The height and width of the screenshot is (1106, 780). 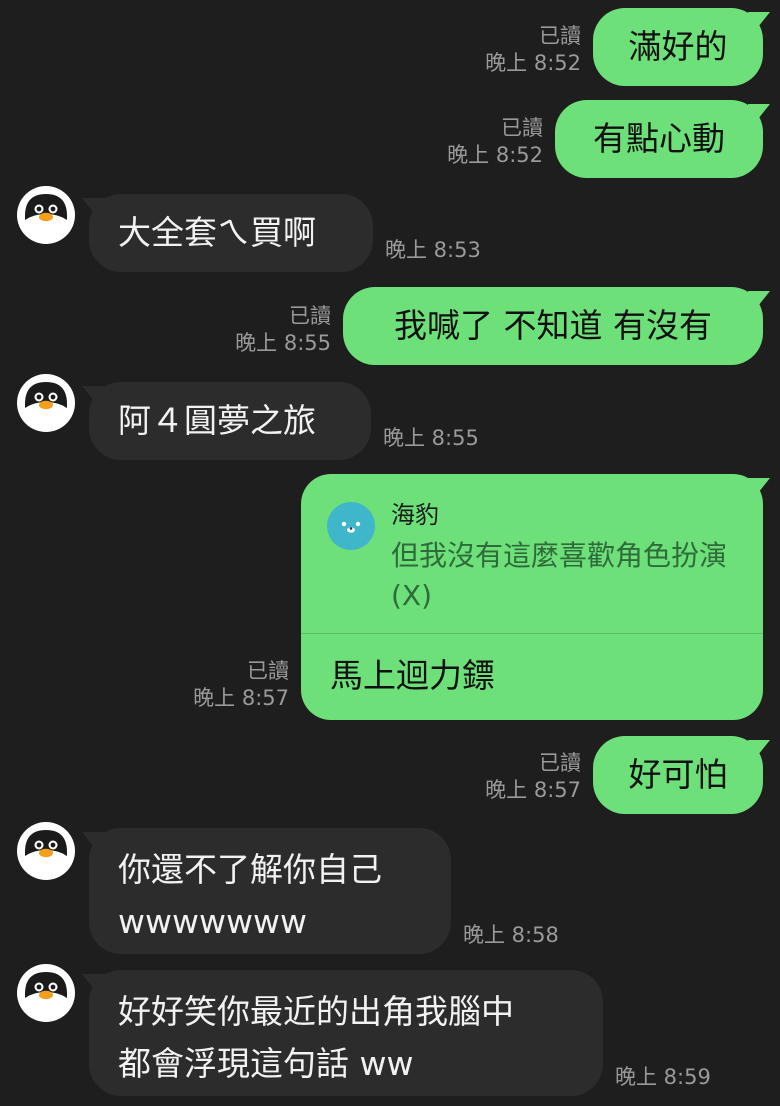 I want to click on message-text: 滿好的, so click(x=678, y=46).